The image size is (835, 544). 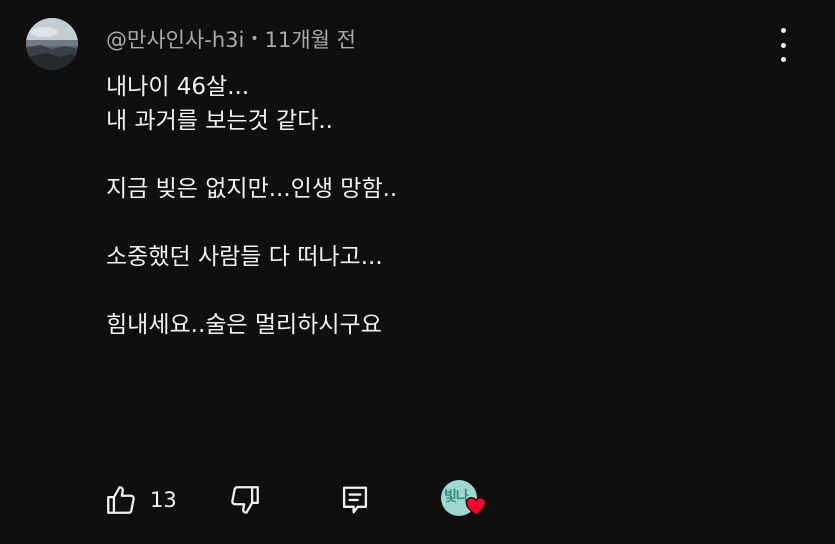 I want to click on comment-timestamp: 11개월 전, so click(x=310, y=39).